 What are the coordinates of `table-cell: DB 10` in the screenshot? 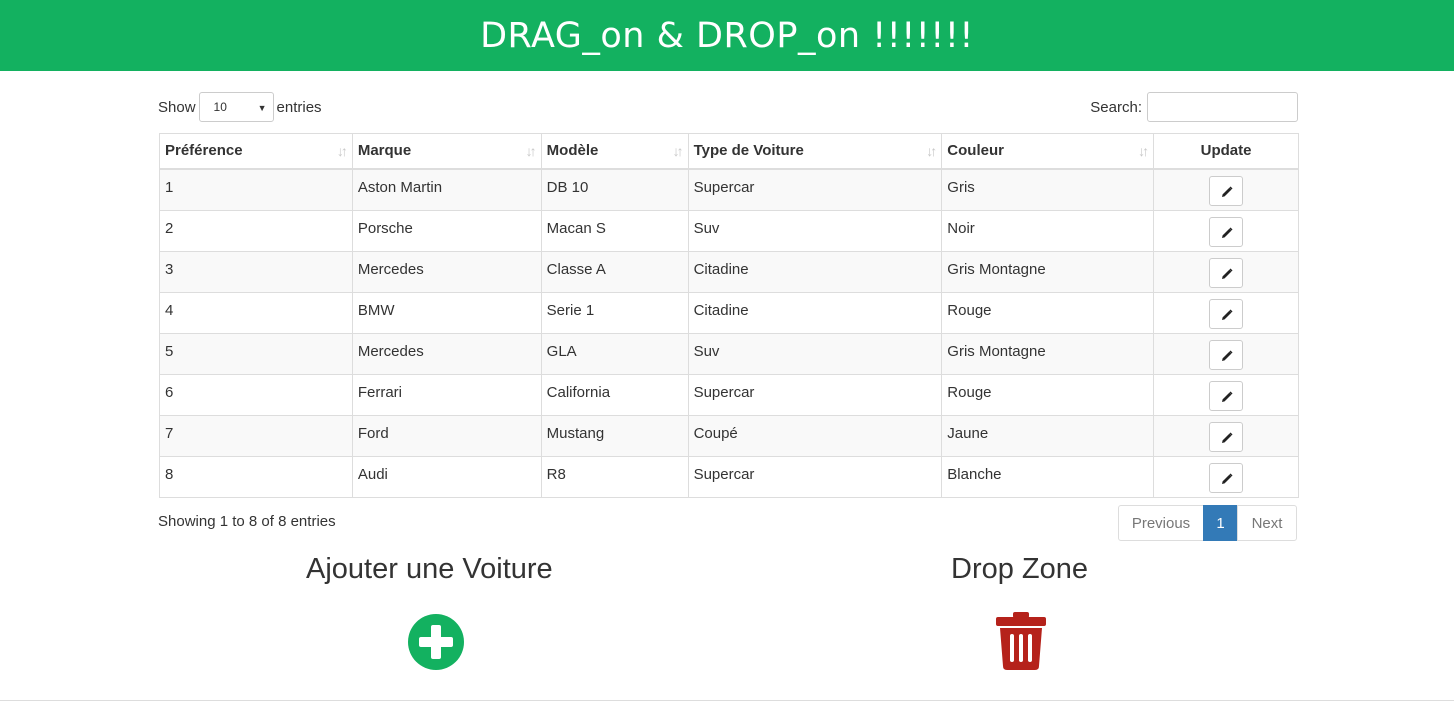 It's located at (614, 189).